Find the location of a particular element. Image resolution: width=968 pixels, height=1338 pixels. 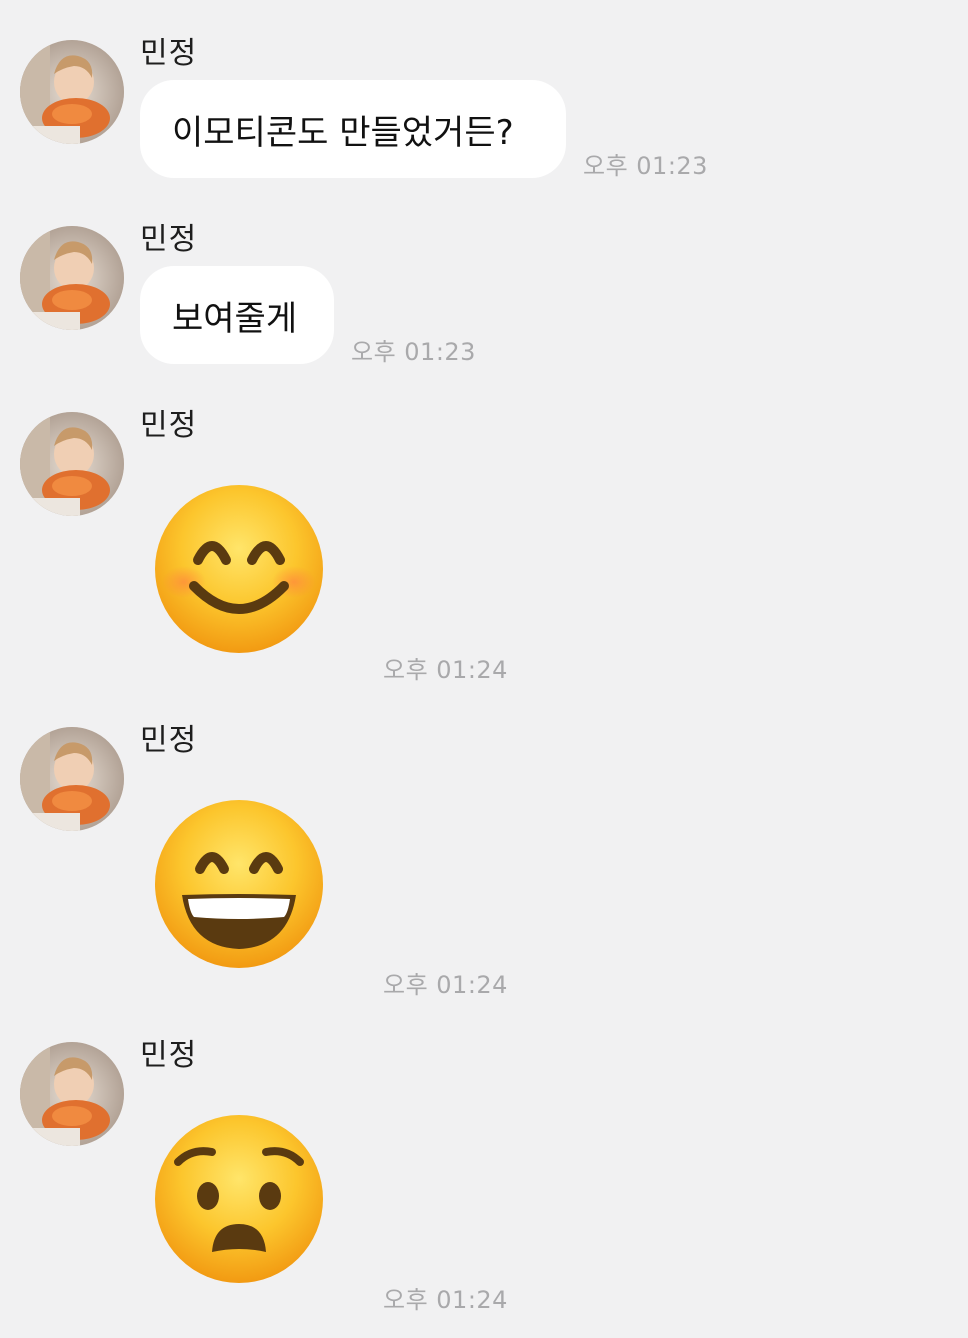

smiling-face-with-smiling-eyes-icon is located at coordinates (239, 569).